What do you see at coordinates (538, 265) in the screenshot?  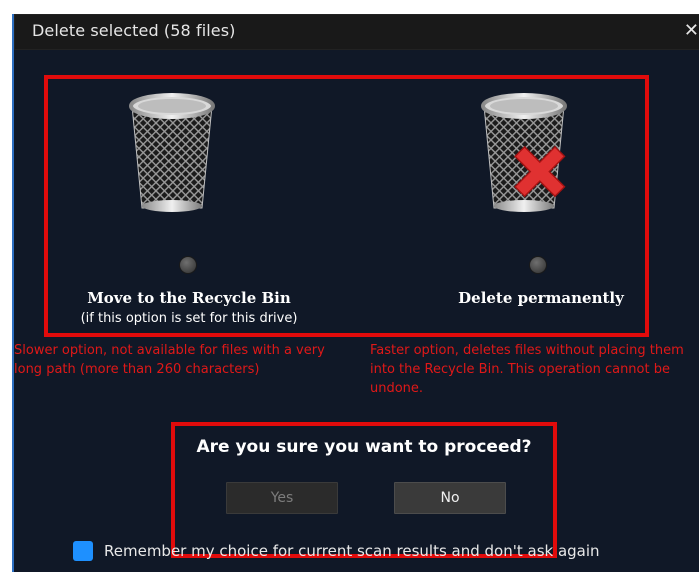 I see `option-delete-permanently-radio` at bounding box center [538, 265].